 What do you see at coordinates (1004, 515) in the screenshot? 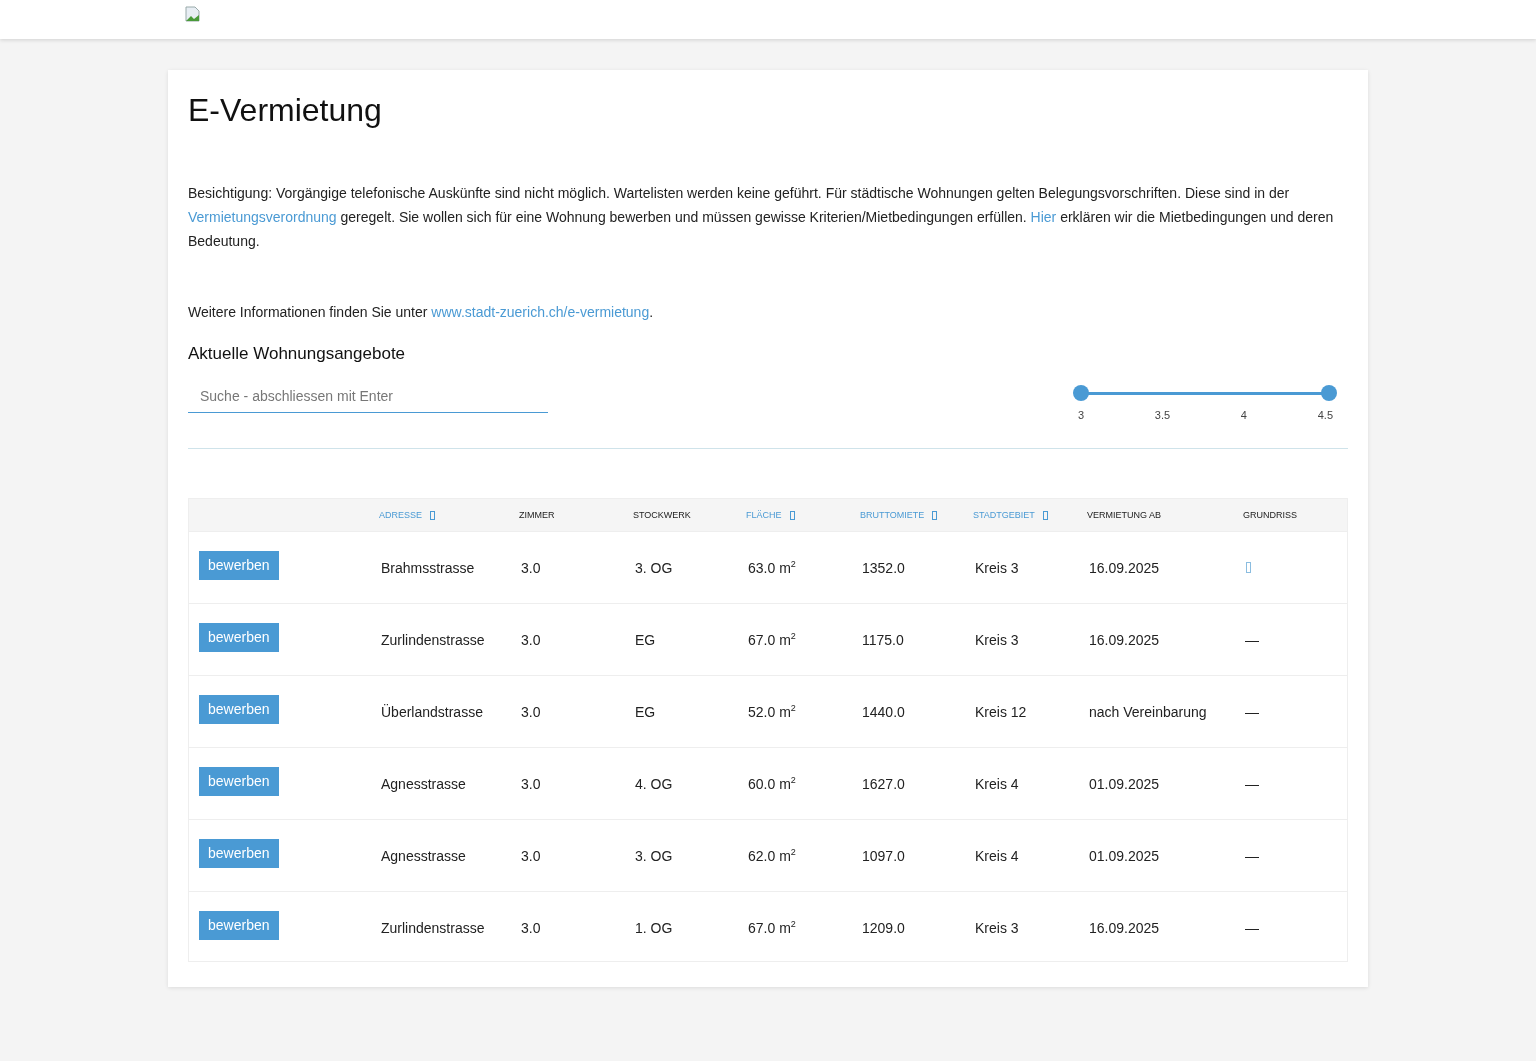
I see `column-header: STADTGEBIET` at bounding box center [1004, 515].